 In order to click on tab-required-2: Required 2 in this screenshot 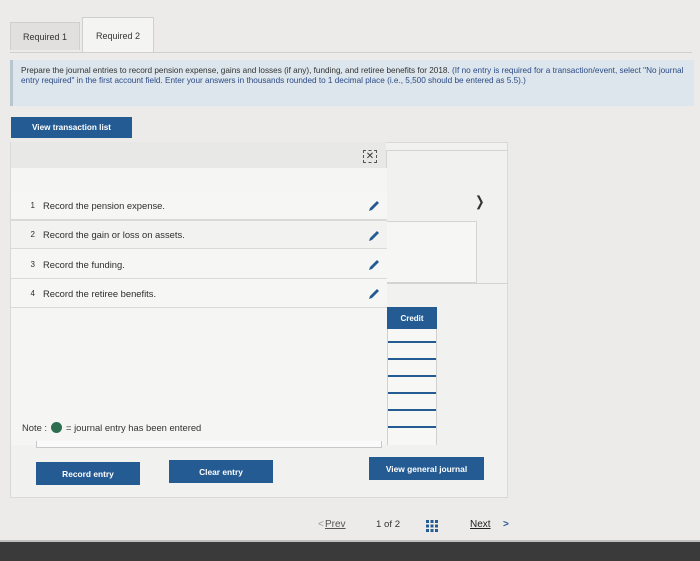, I will do `click(118, 35)`.